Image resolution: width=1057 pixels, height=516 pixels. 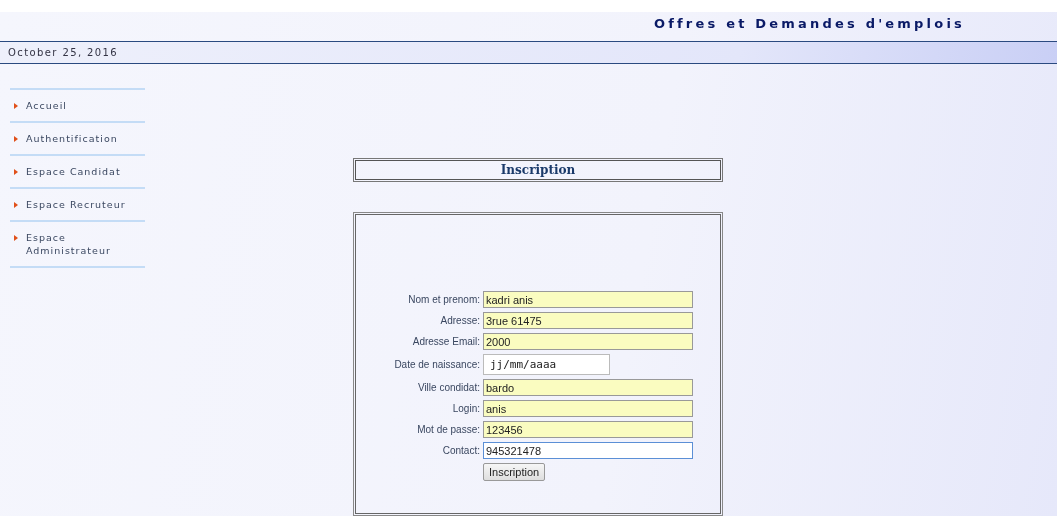 What do you see at coordinates (77, 172) in the screenshot?
I see `nav-link: Espace Candidat` at bounding box center [77, 172].